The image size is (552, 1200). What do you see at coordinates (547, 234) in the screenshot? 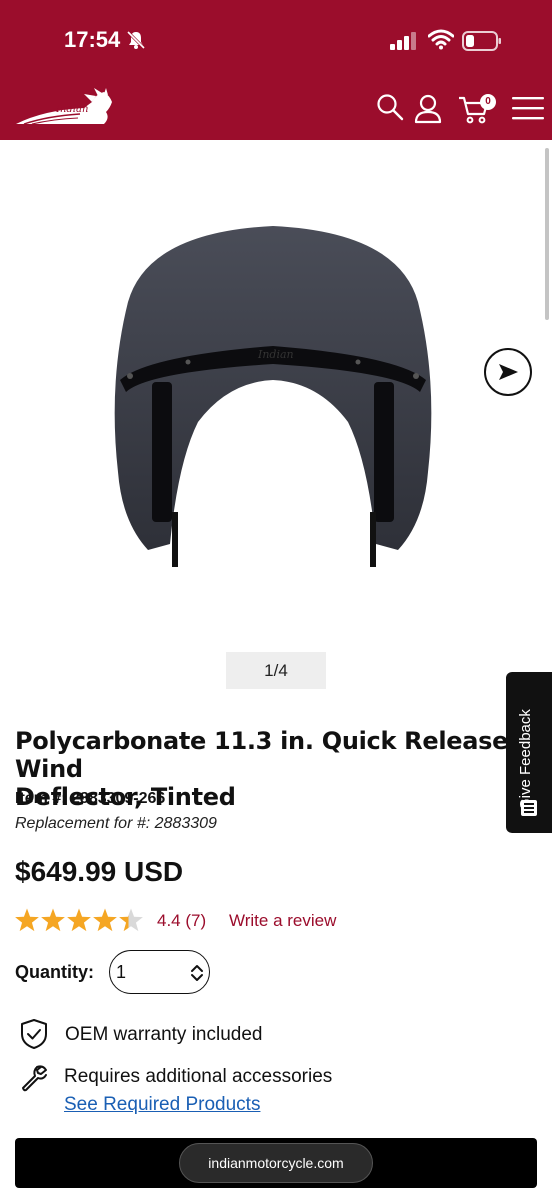
I see `page-scrollbar` at bounding box center [547, 234].